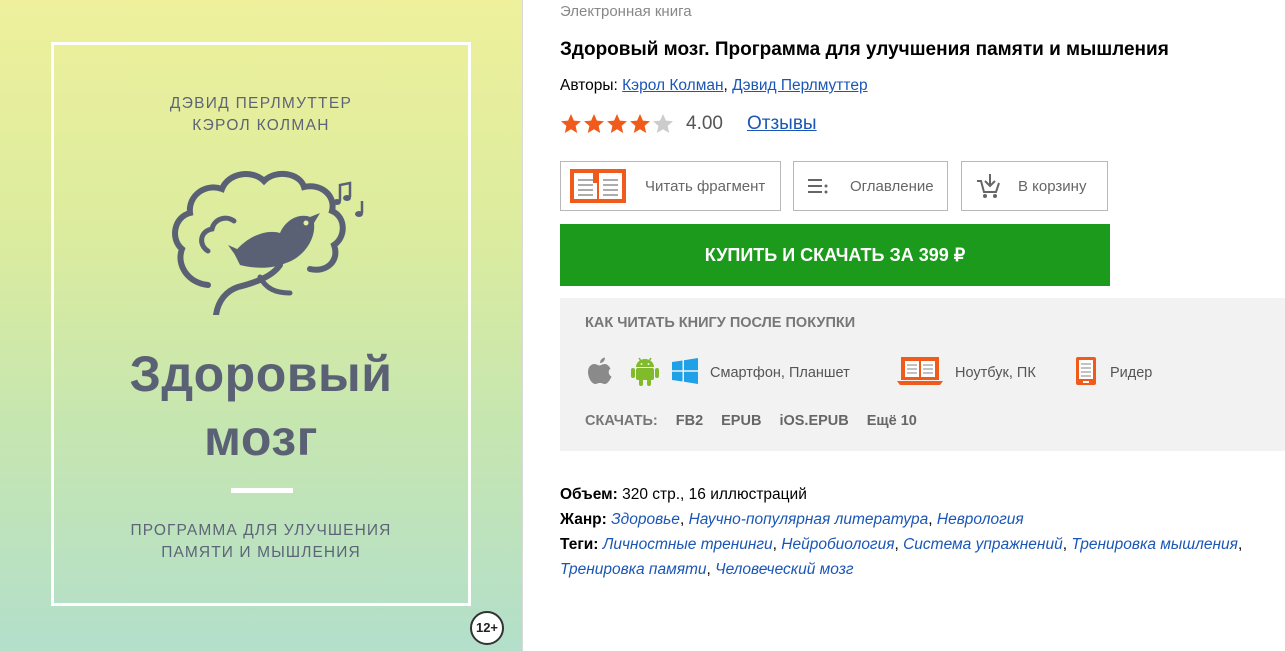  Describe the element at coordinates (705, 186) in the screenshot. I see `read-fragment-label: Читать фрагмент` at that location.